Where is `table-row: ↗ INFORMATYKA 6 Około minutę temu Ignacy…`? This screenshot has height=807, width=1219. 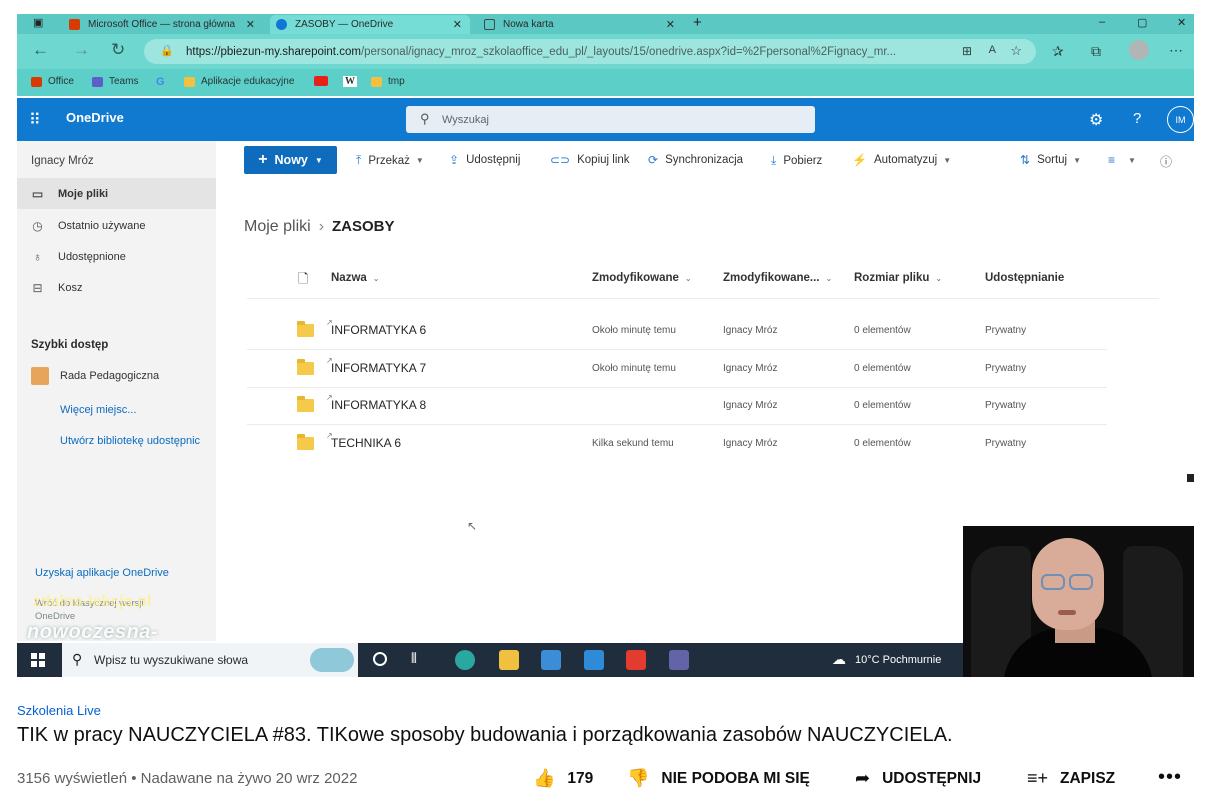 table-row: ↗ INFORMATYKA 6 Około minutę temu Ignacy… is located at coordinates (677, 330).